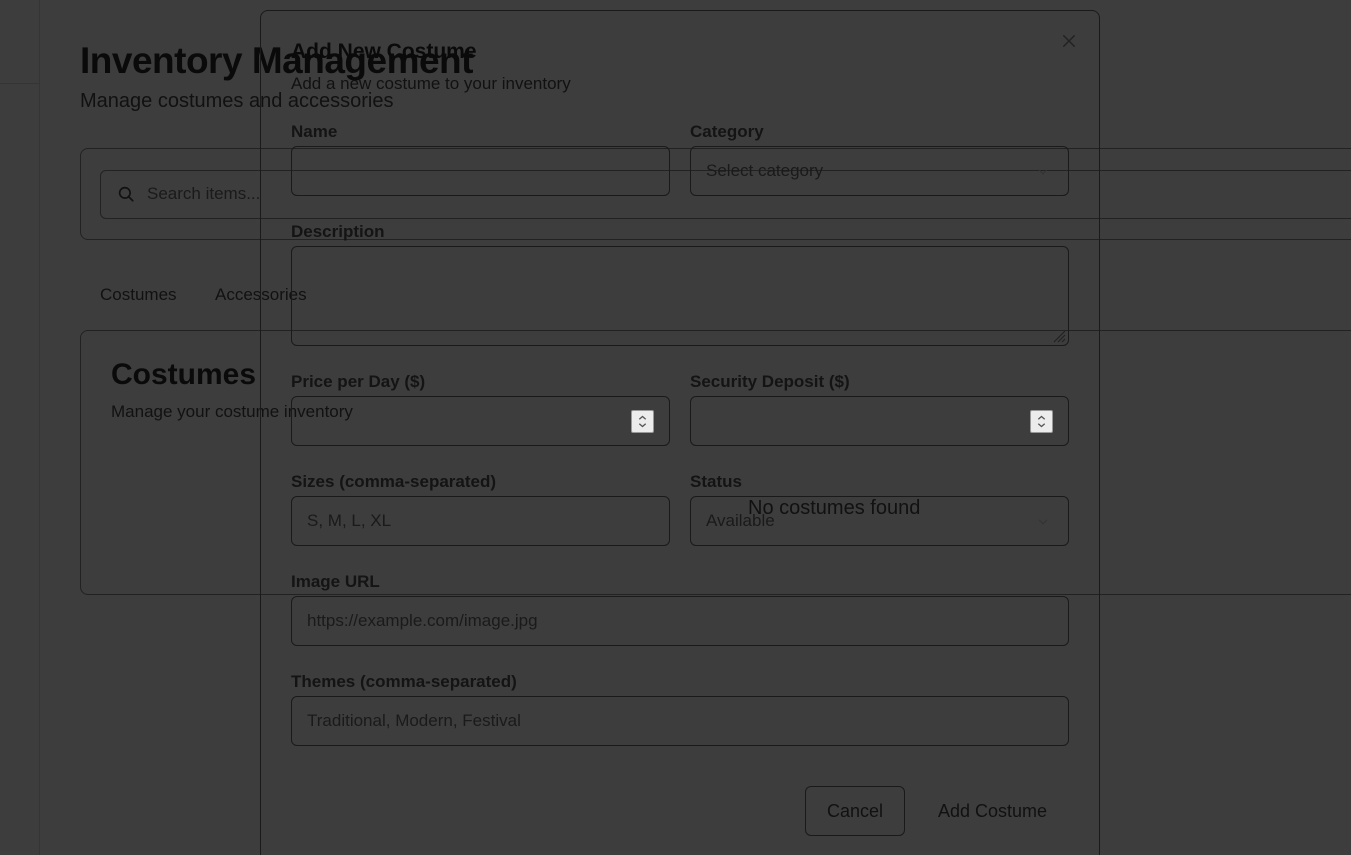  I want to click on status-select: Available, so click(879, 521).